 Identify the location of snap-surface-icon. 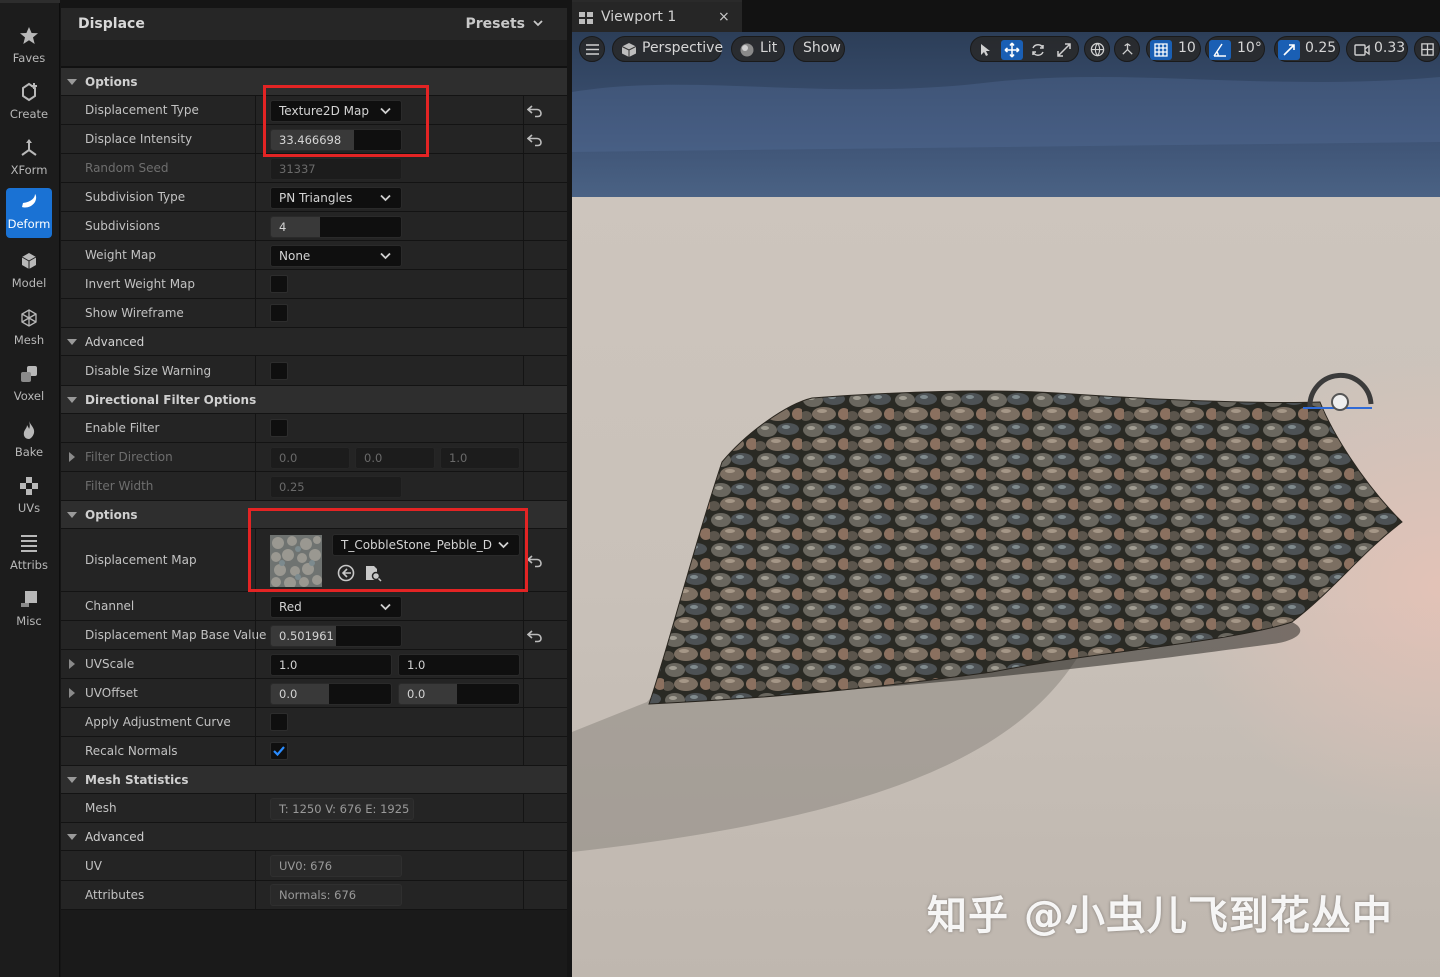
(1127, 49).